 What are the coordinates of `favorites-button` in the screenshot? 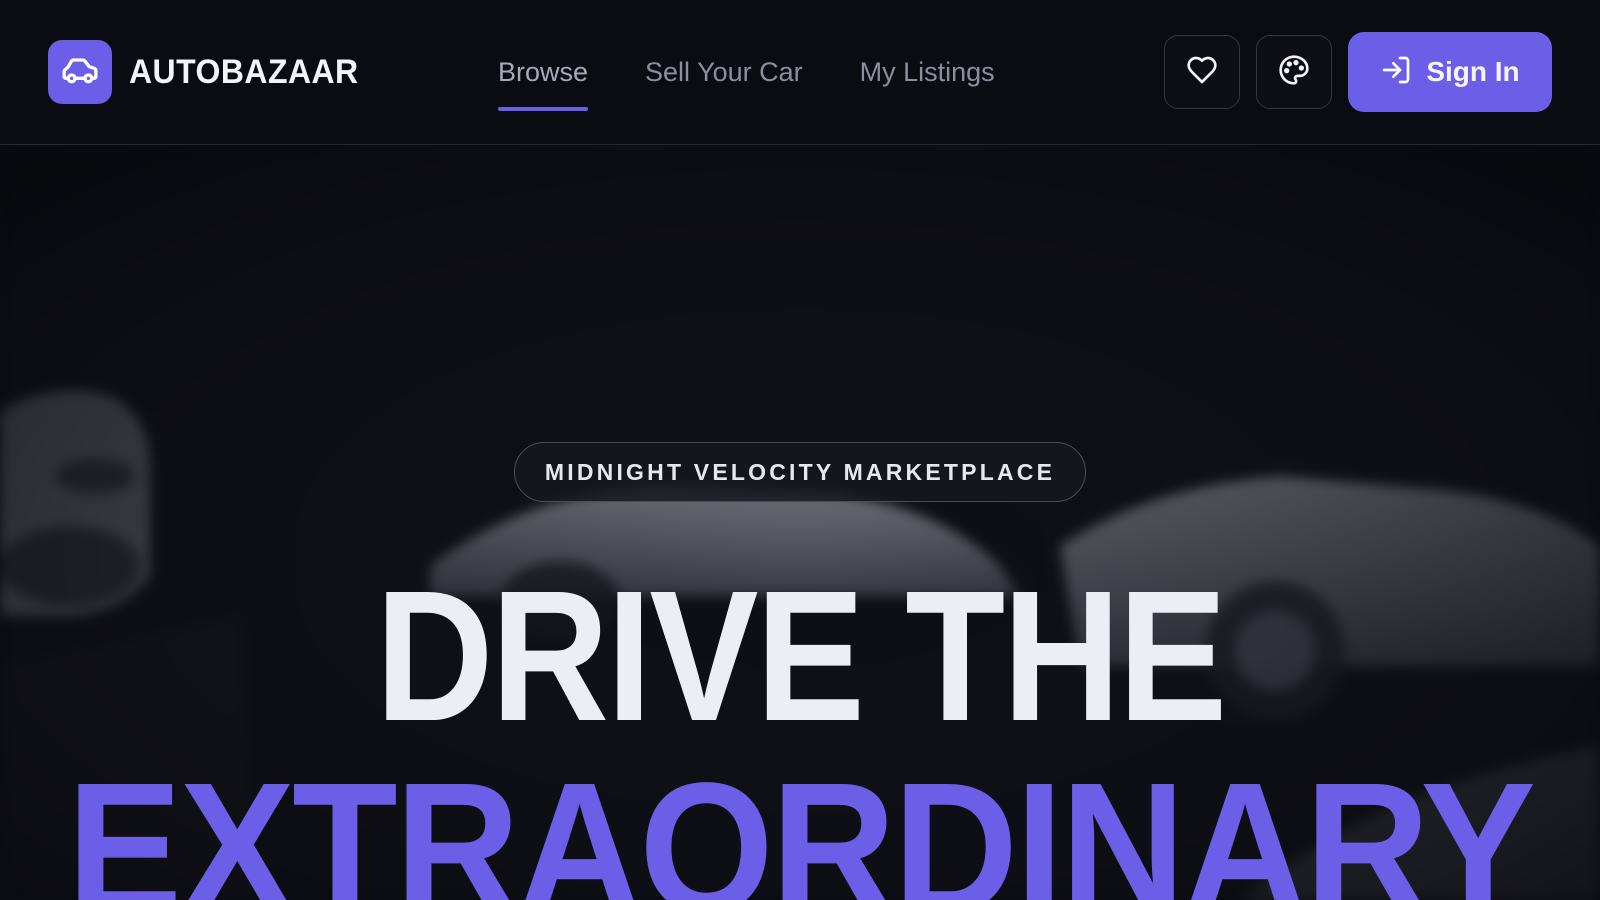 It's located at (1202, 72).